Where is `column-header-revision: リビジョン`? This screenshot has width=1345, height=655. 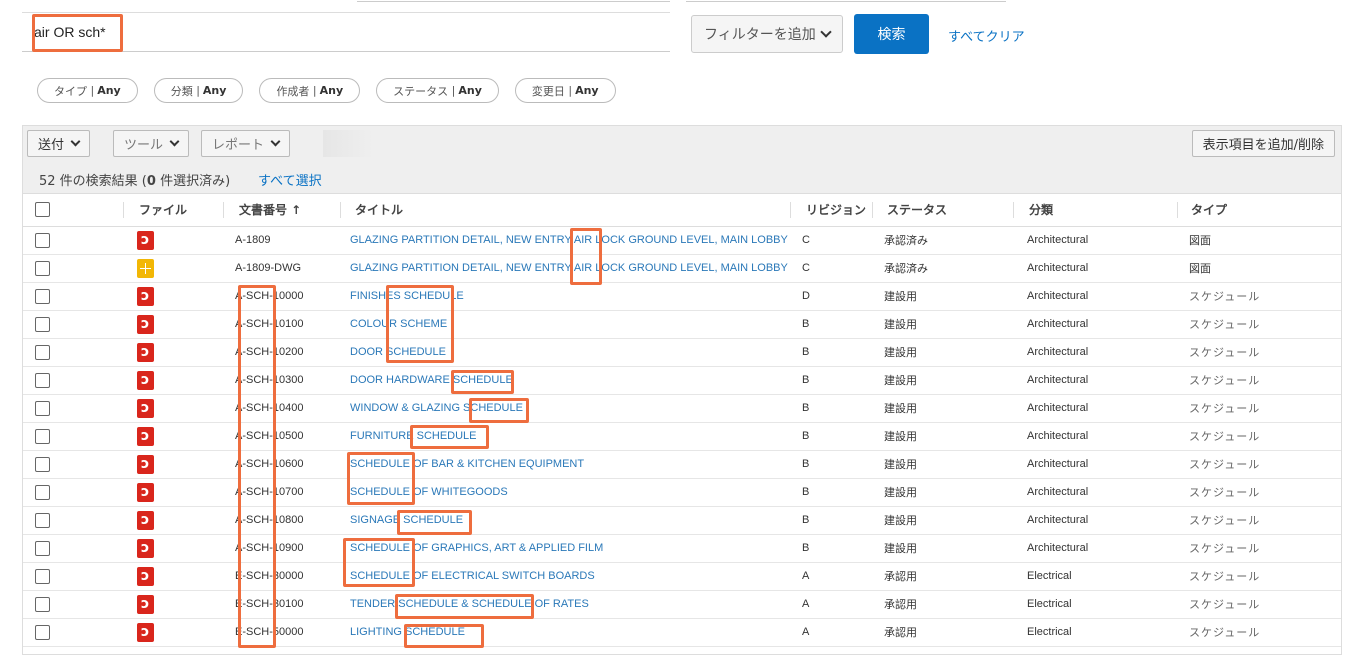 column-header-revision: リビジョン is located at coordinates (831, 210).